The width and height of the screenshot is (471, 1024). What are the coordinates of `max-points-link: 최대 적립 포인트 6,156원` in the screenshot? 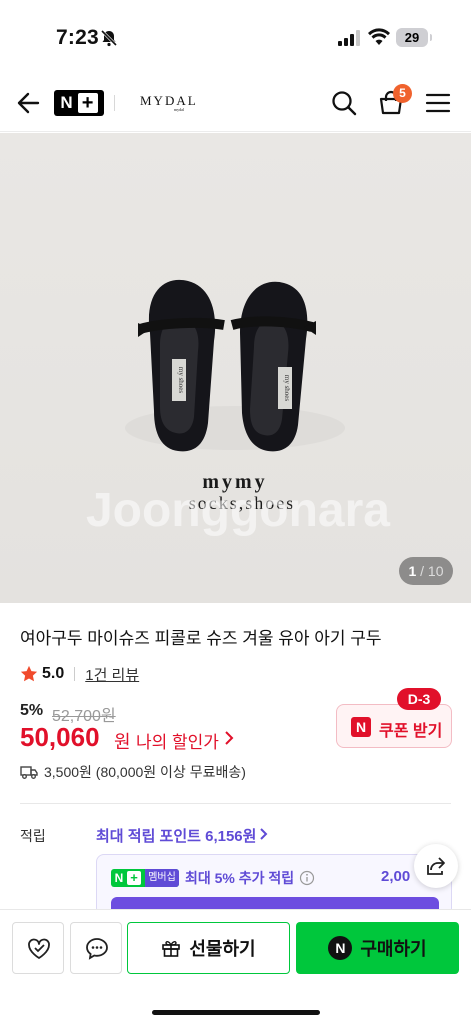 It's located at (176, 835).